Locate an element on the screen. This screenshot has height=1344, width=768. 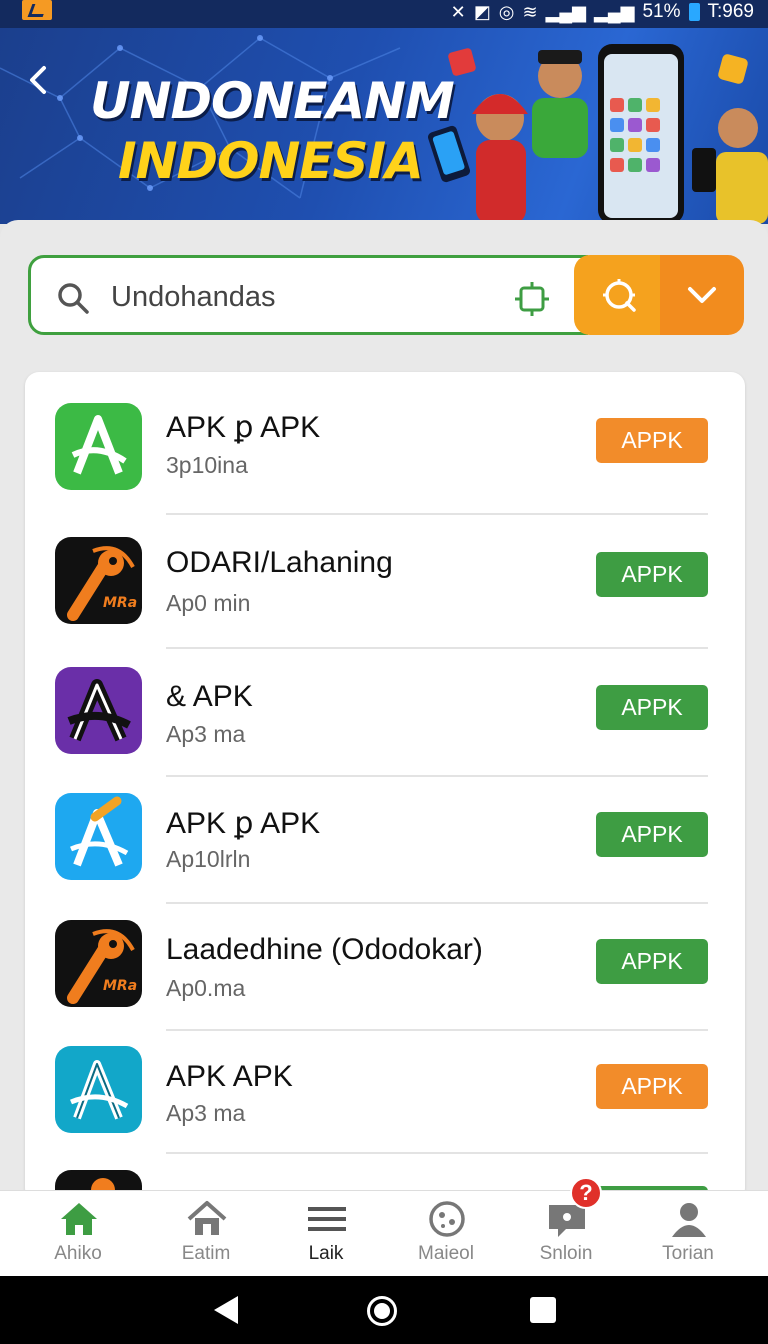
search-bar is located at coordinates (386, 295).